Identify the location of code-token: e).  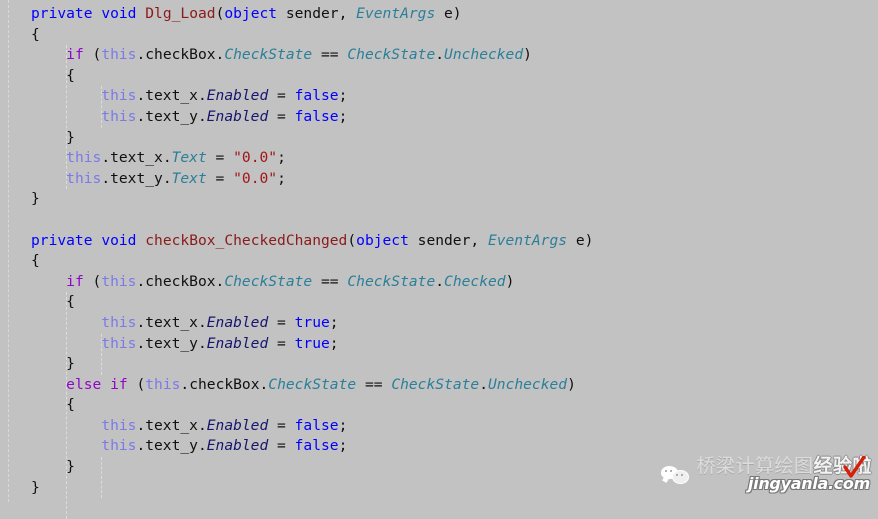
(448, 13).